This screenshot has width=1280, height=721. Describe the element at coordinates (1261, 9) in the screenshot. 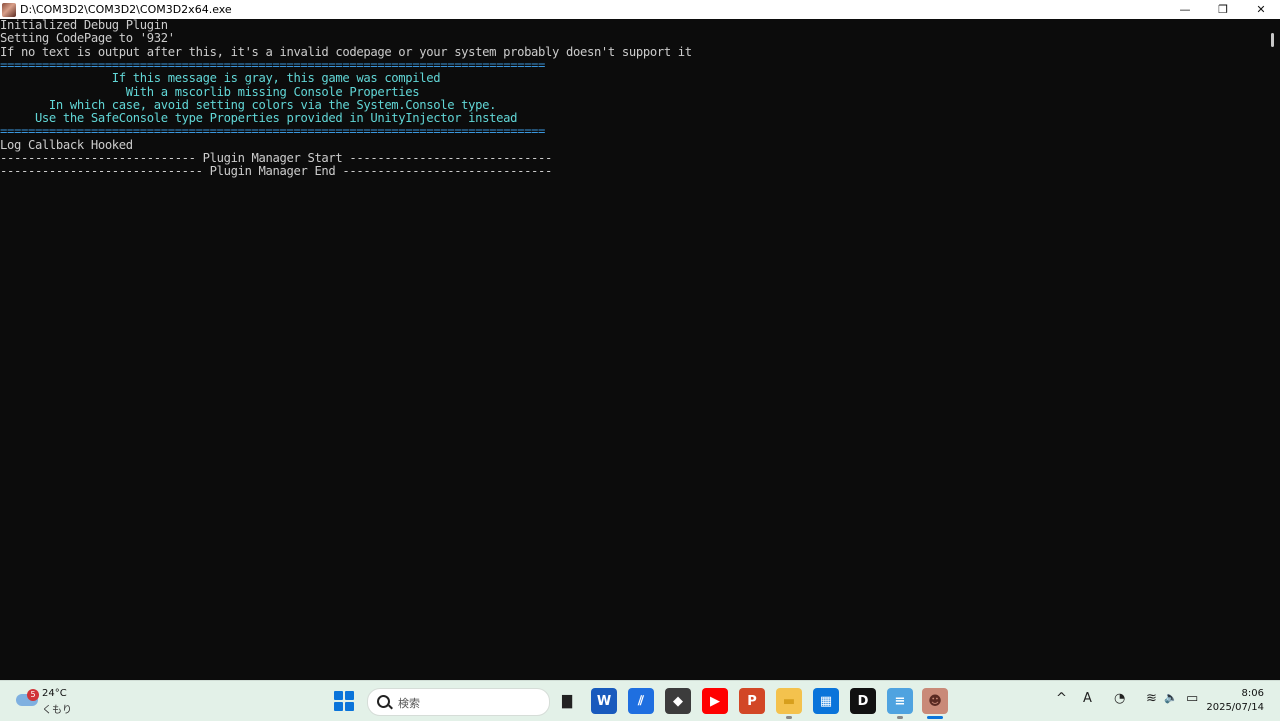

I see `close-button: ✕` at that location.